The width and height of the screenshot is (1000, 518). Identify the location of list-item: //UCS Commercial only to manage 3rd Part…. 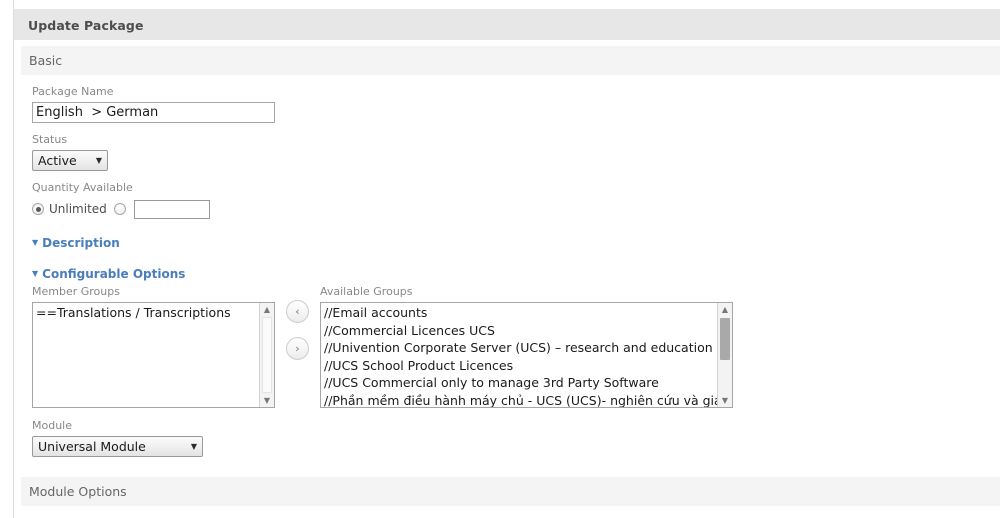
(520, 383).